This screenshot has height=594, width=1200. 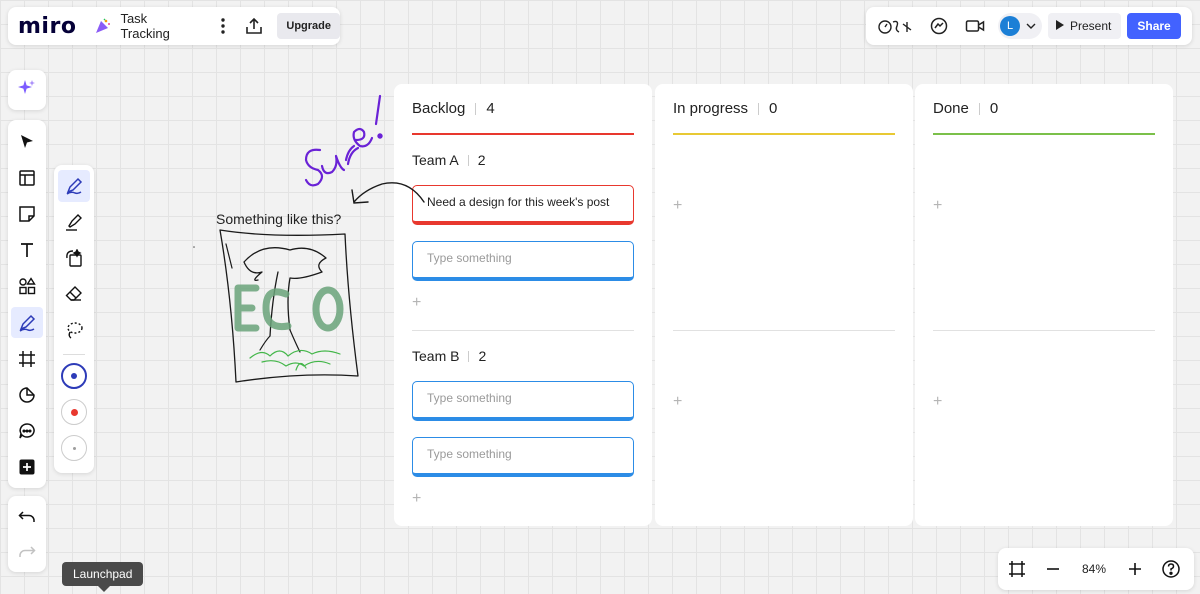 What do you see at coordinates (435, 160) in the screenshot?
I see `group-title: Team A` at bounding box center [435, 160].